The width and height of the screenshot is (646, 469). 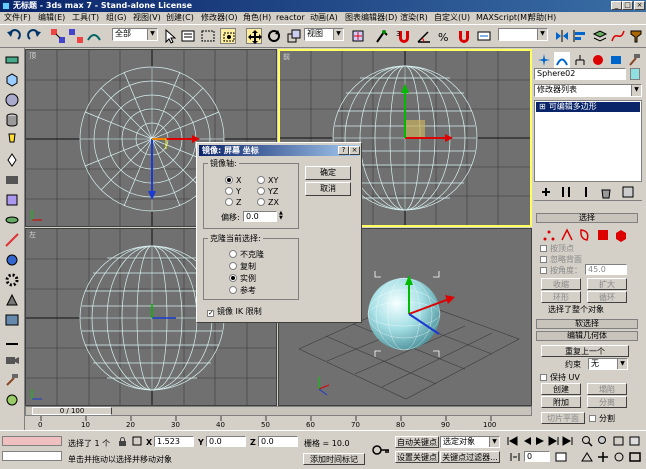 What do you see at coordinates (561, 457) in the screenshot?
I see `time-configuration-icon` at bounding box center [561, 457].